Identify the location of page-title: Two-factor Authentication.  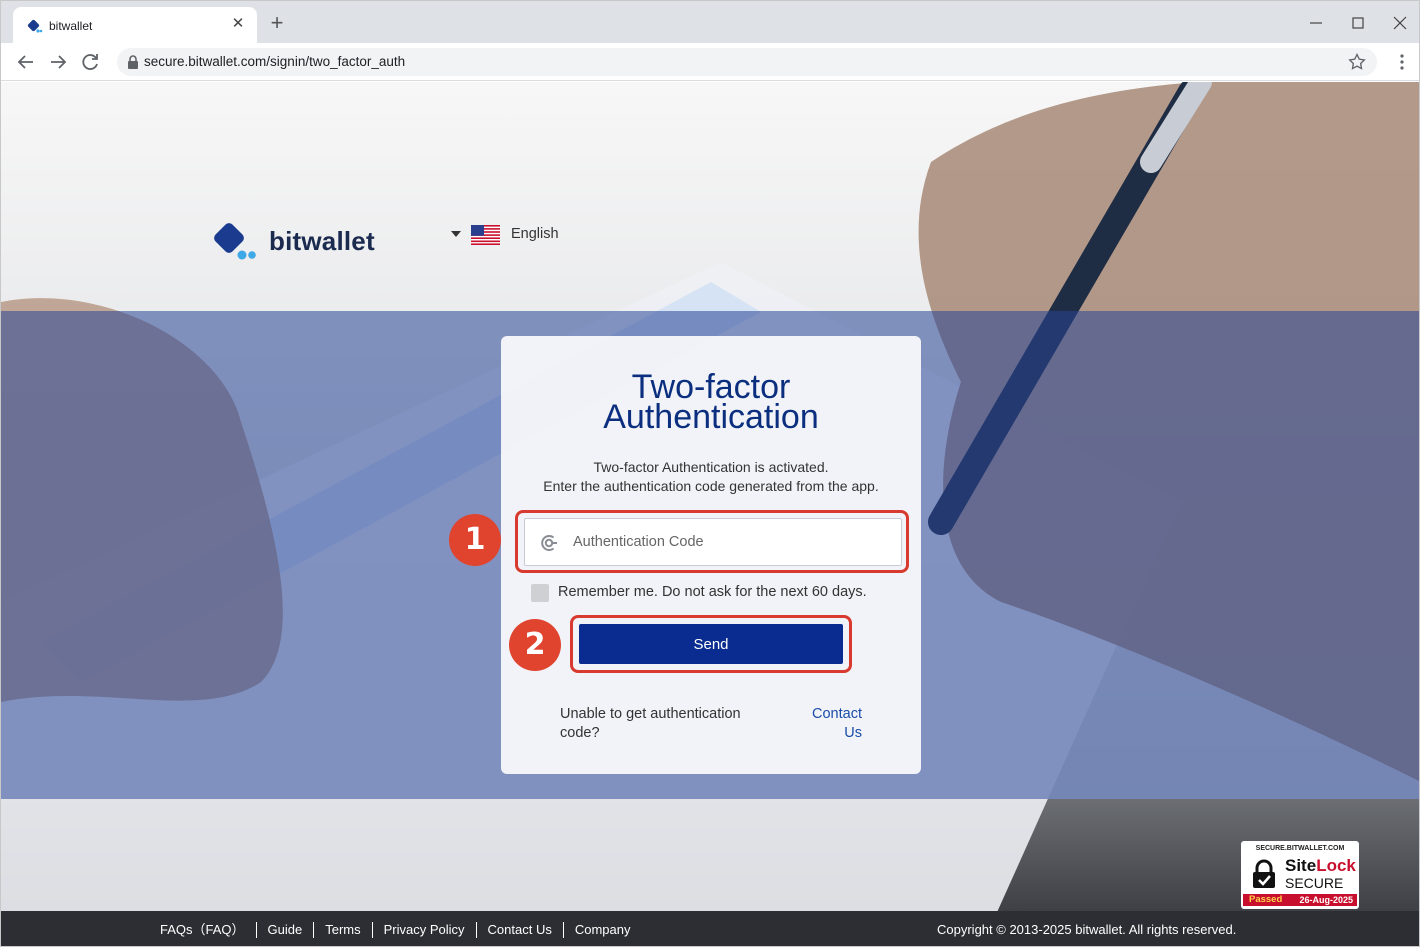
(711, 403).